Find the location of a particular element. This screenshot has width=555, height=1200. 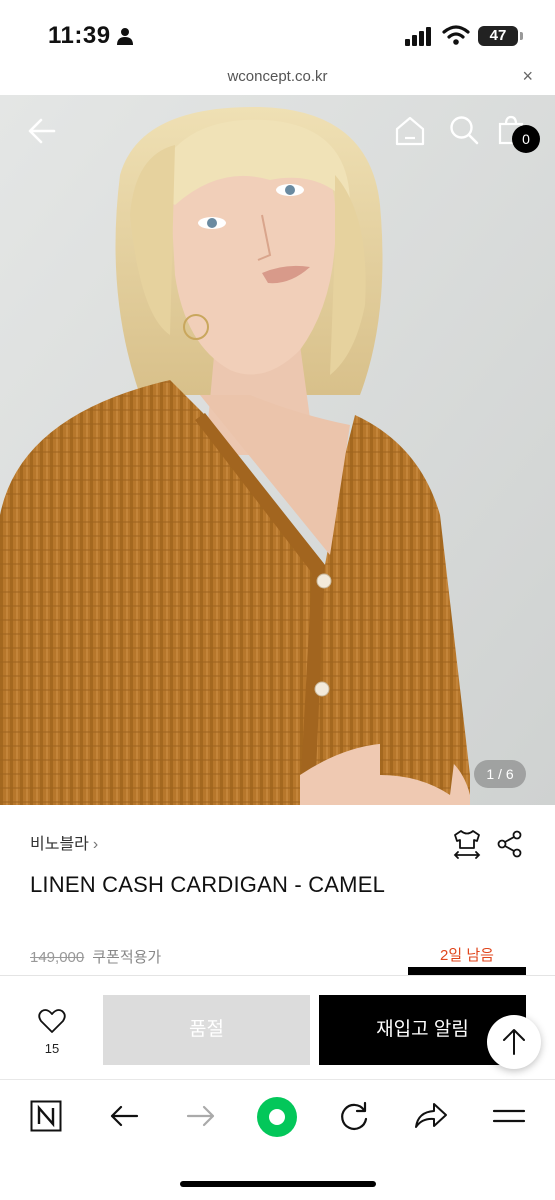

home-indicator is located at coordinates (278, 1184).